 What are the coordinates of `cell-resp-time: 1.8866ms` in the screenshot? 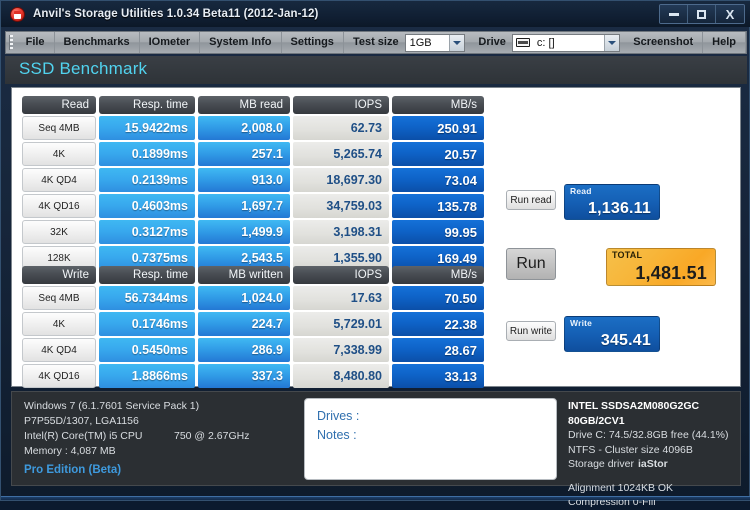 It's located at (147, 376).